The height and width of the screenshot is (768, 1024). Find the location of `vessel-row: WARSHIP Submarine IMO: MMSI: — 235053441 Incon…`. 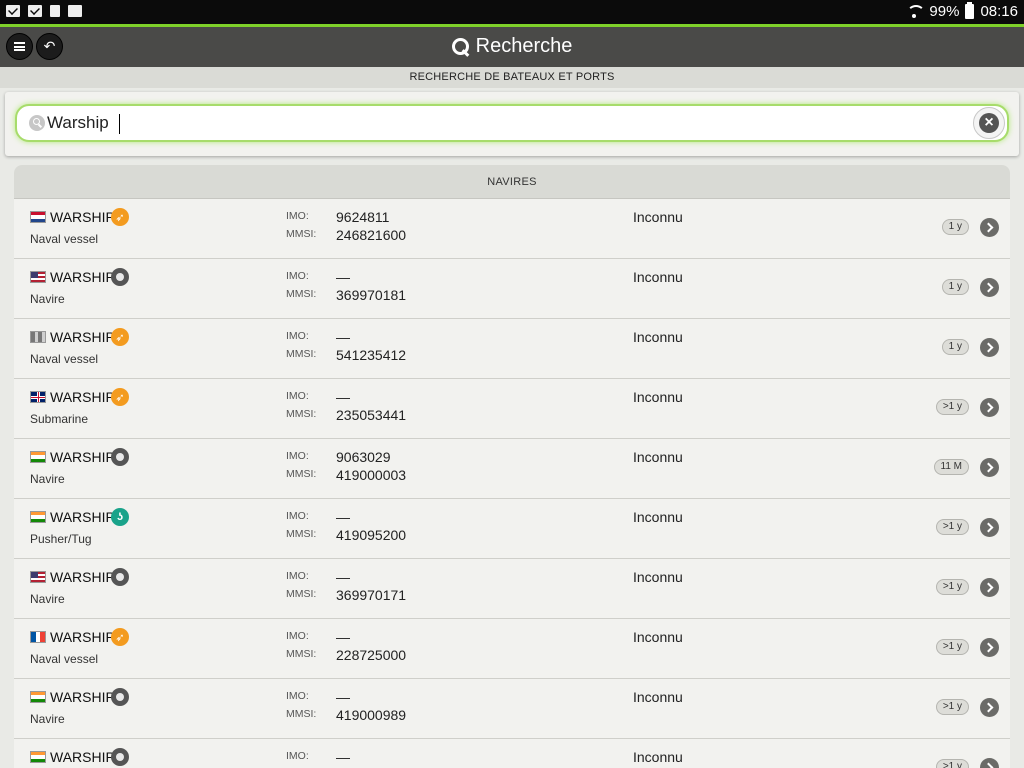

vessel-row: WARSHIP Submarine IMO: MMSI: — 235053441 Incon… is located at coordinates (512, 409).